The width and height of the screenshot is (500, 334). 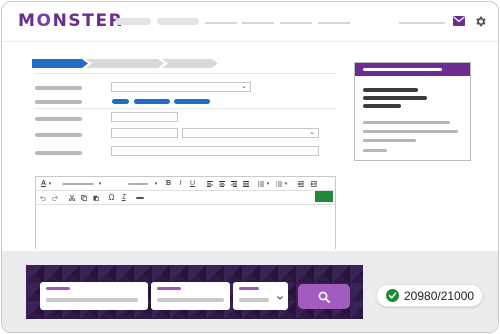 I want to click on numbered-list-icon, so click(x=279, y=184).